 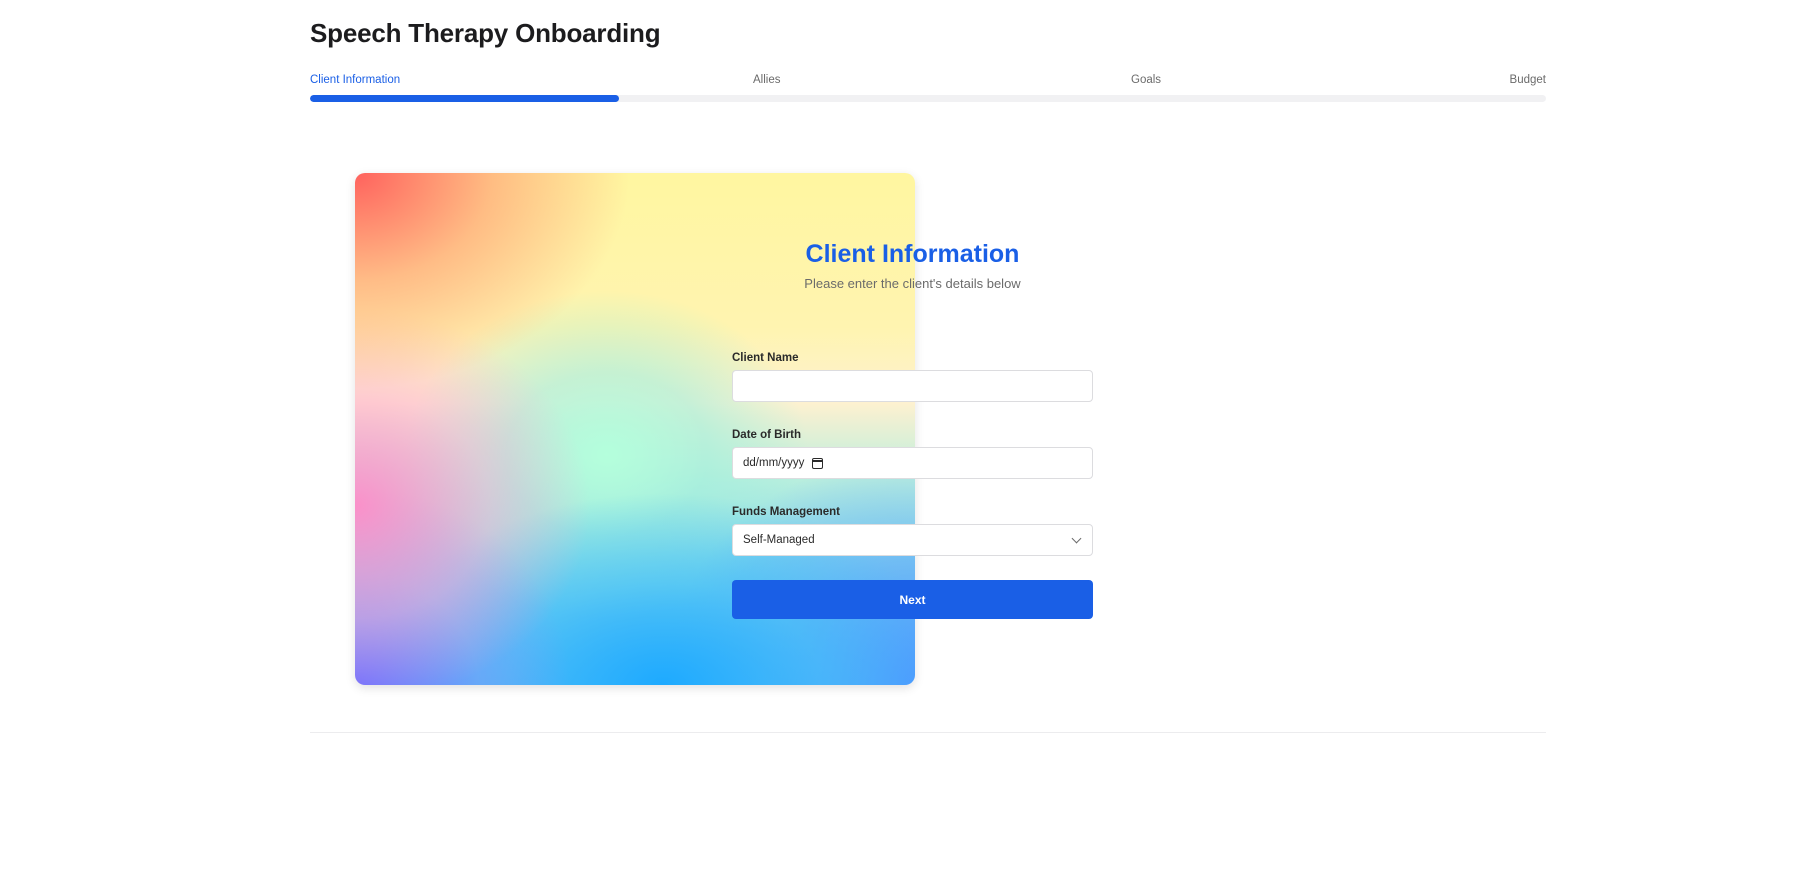 I want to click on step-allies: Allies, so click(x=766, y=80).